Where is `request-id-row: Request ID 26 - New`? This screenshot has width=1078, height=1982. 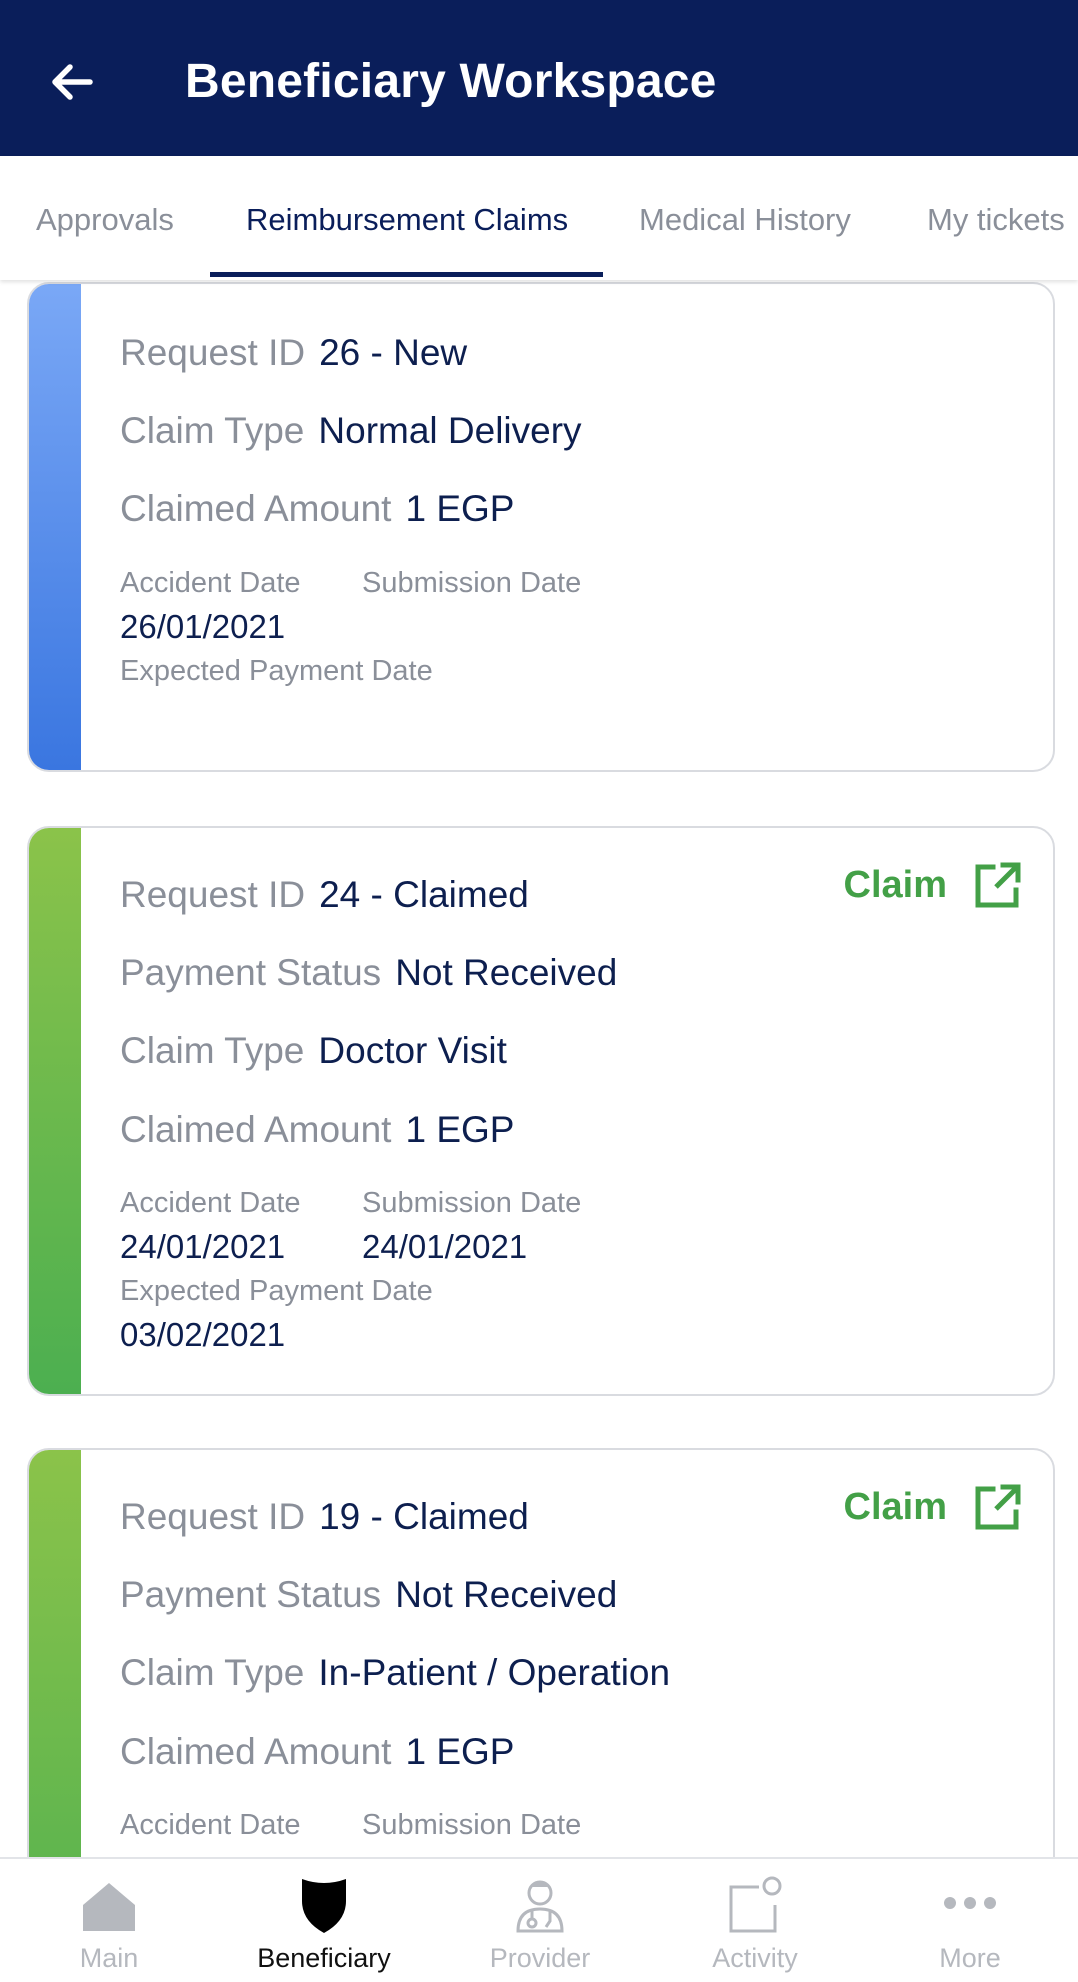
request-id-row: Request ID 26 - New is located at coordinates (293, 353).